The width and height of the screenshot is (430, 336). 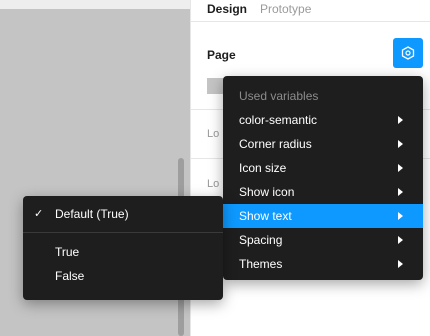 What do you see at coordinates (123, 232) in the screenshot?
I see `submenu-divider` at bounding box center [123, 232].